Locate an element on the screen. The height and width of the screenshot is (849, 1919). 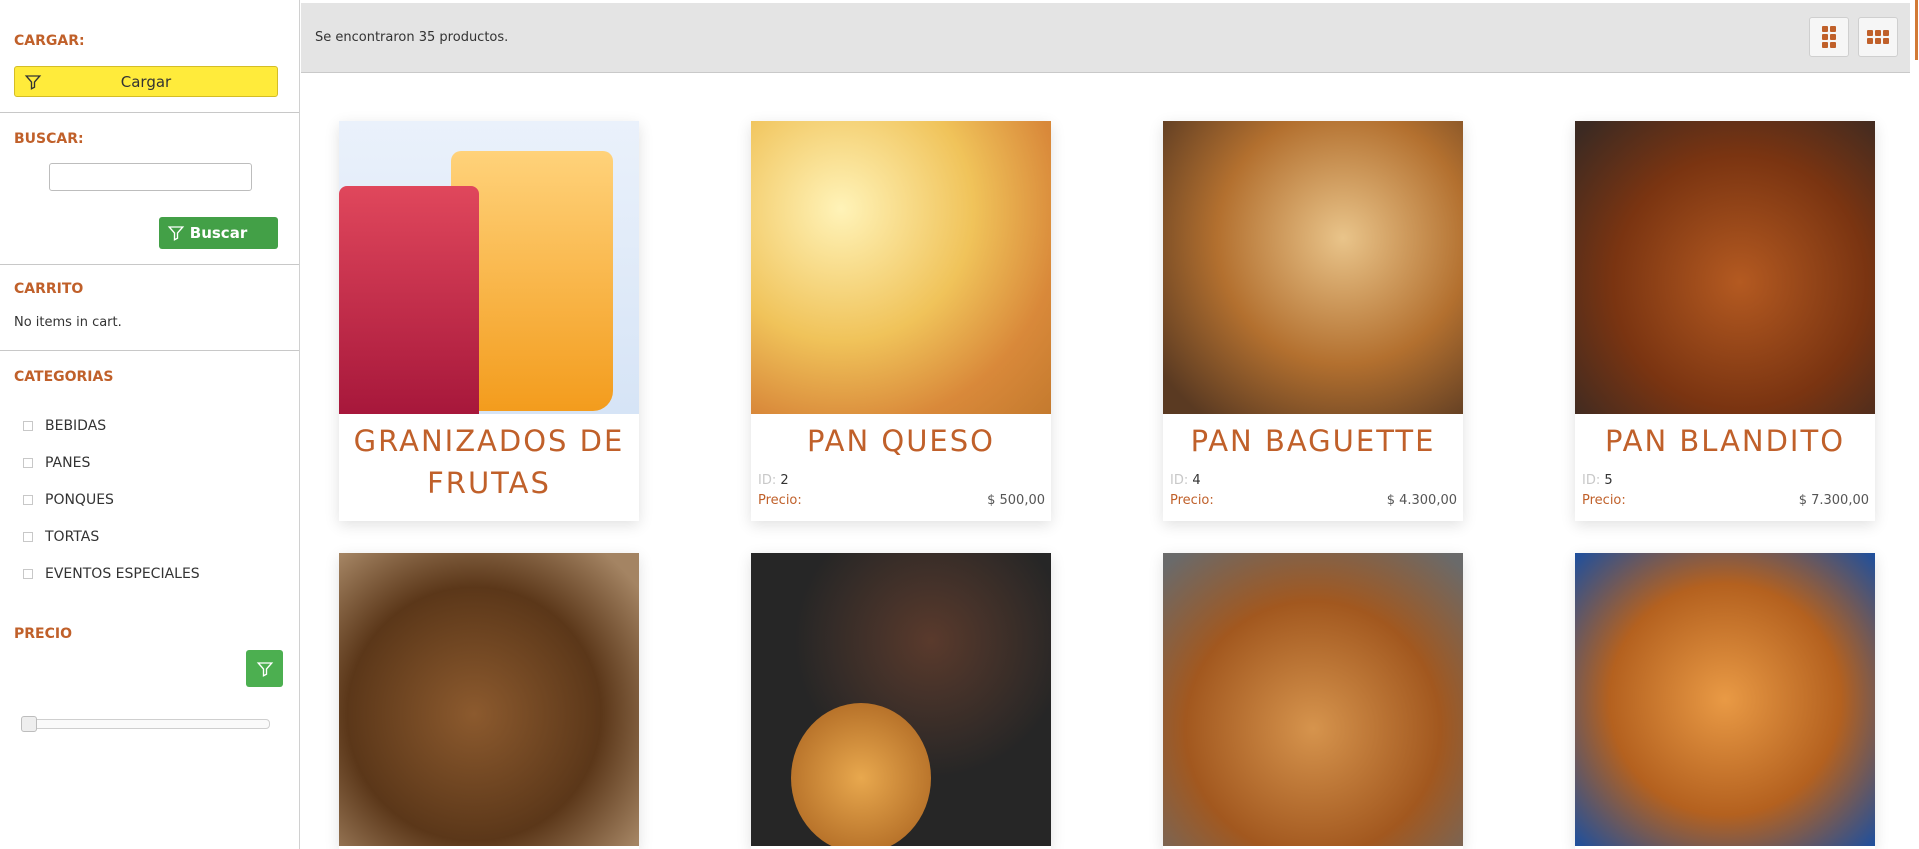
category-item-ponques: PONQUES is located at coordinates (149, 499).